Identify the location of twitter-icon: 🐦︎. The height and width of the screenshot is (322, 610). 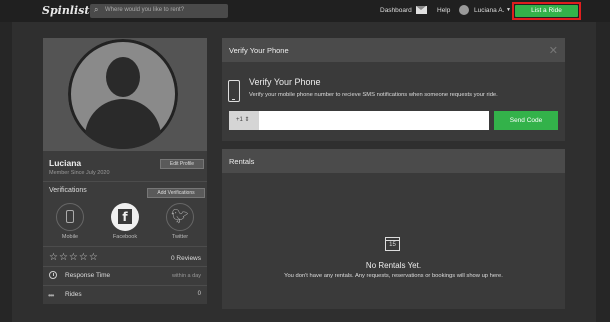
(180, 216).